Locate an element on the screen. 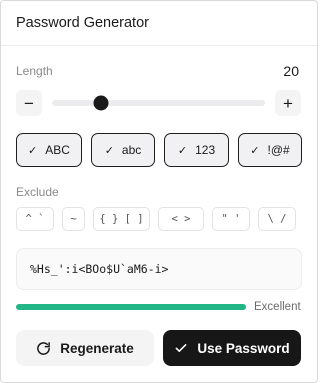  charset-lowercase-toggle: ✓ abc is located at coordinates (123, 150).